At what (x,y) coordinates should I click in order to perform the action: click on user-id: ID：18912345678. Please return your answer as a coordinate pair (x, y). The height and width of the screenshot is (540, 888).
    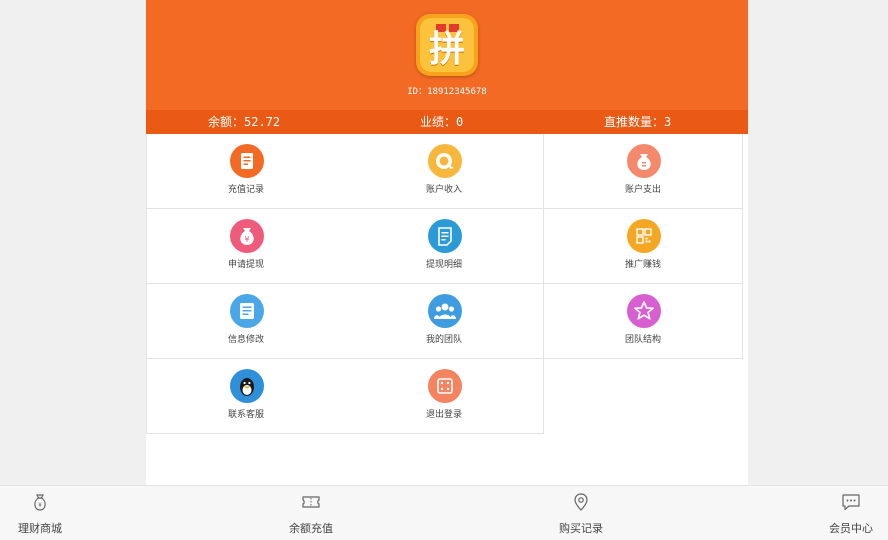
    Looking at the image, I should click on (447, 92).